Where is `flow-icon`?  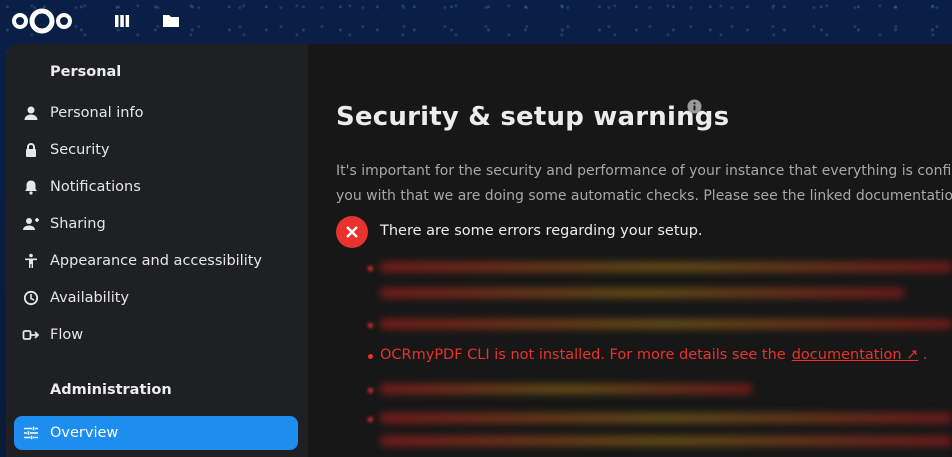
flow-icon is located at coordinates (31, 335).